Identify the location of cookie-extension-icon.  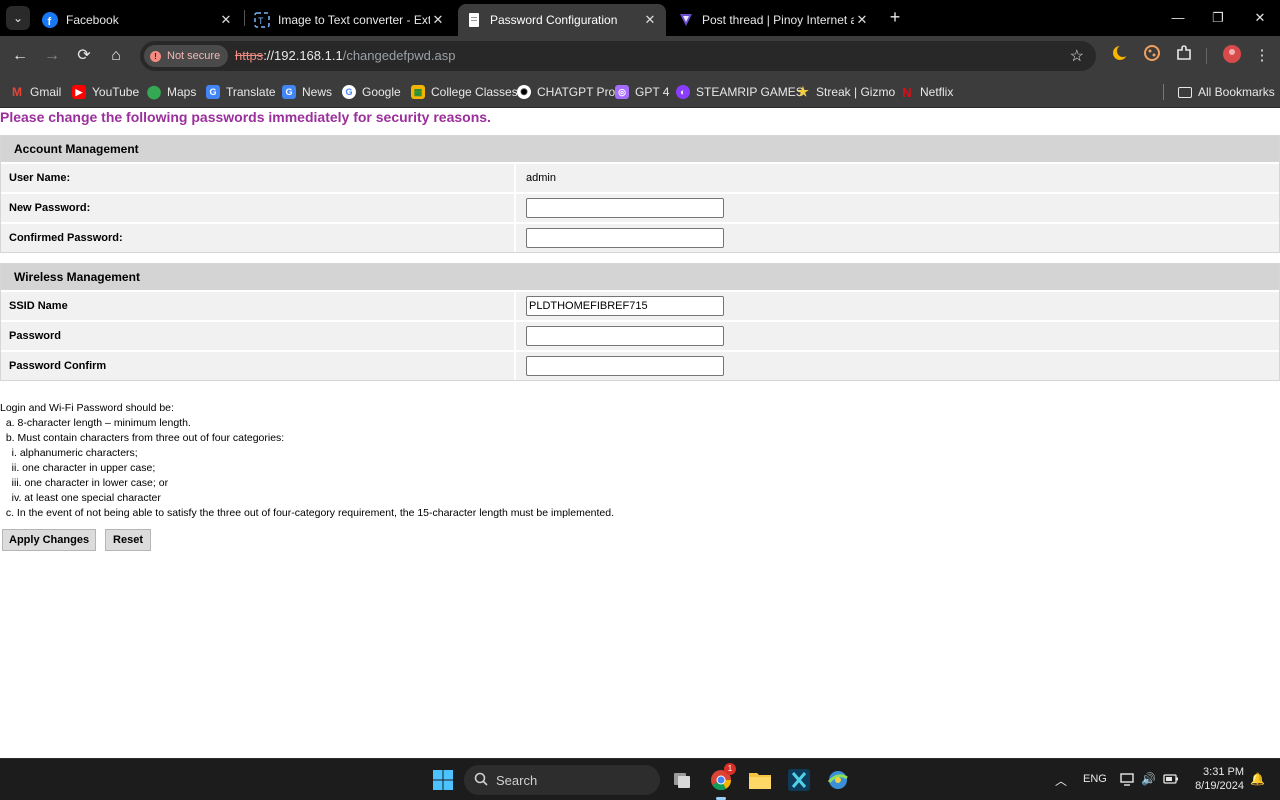
(1152, 56).